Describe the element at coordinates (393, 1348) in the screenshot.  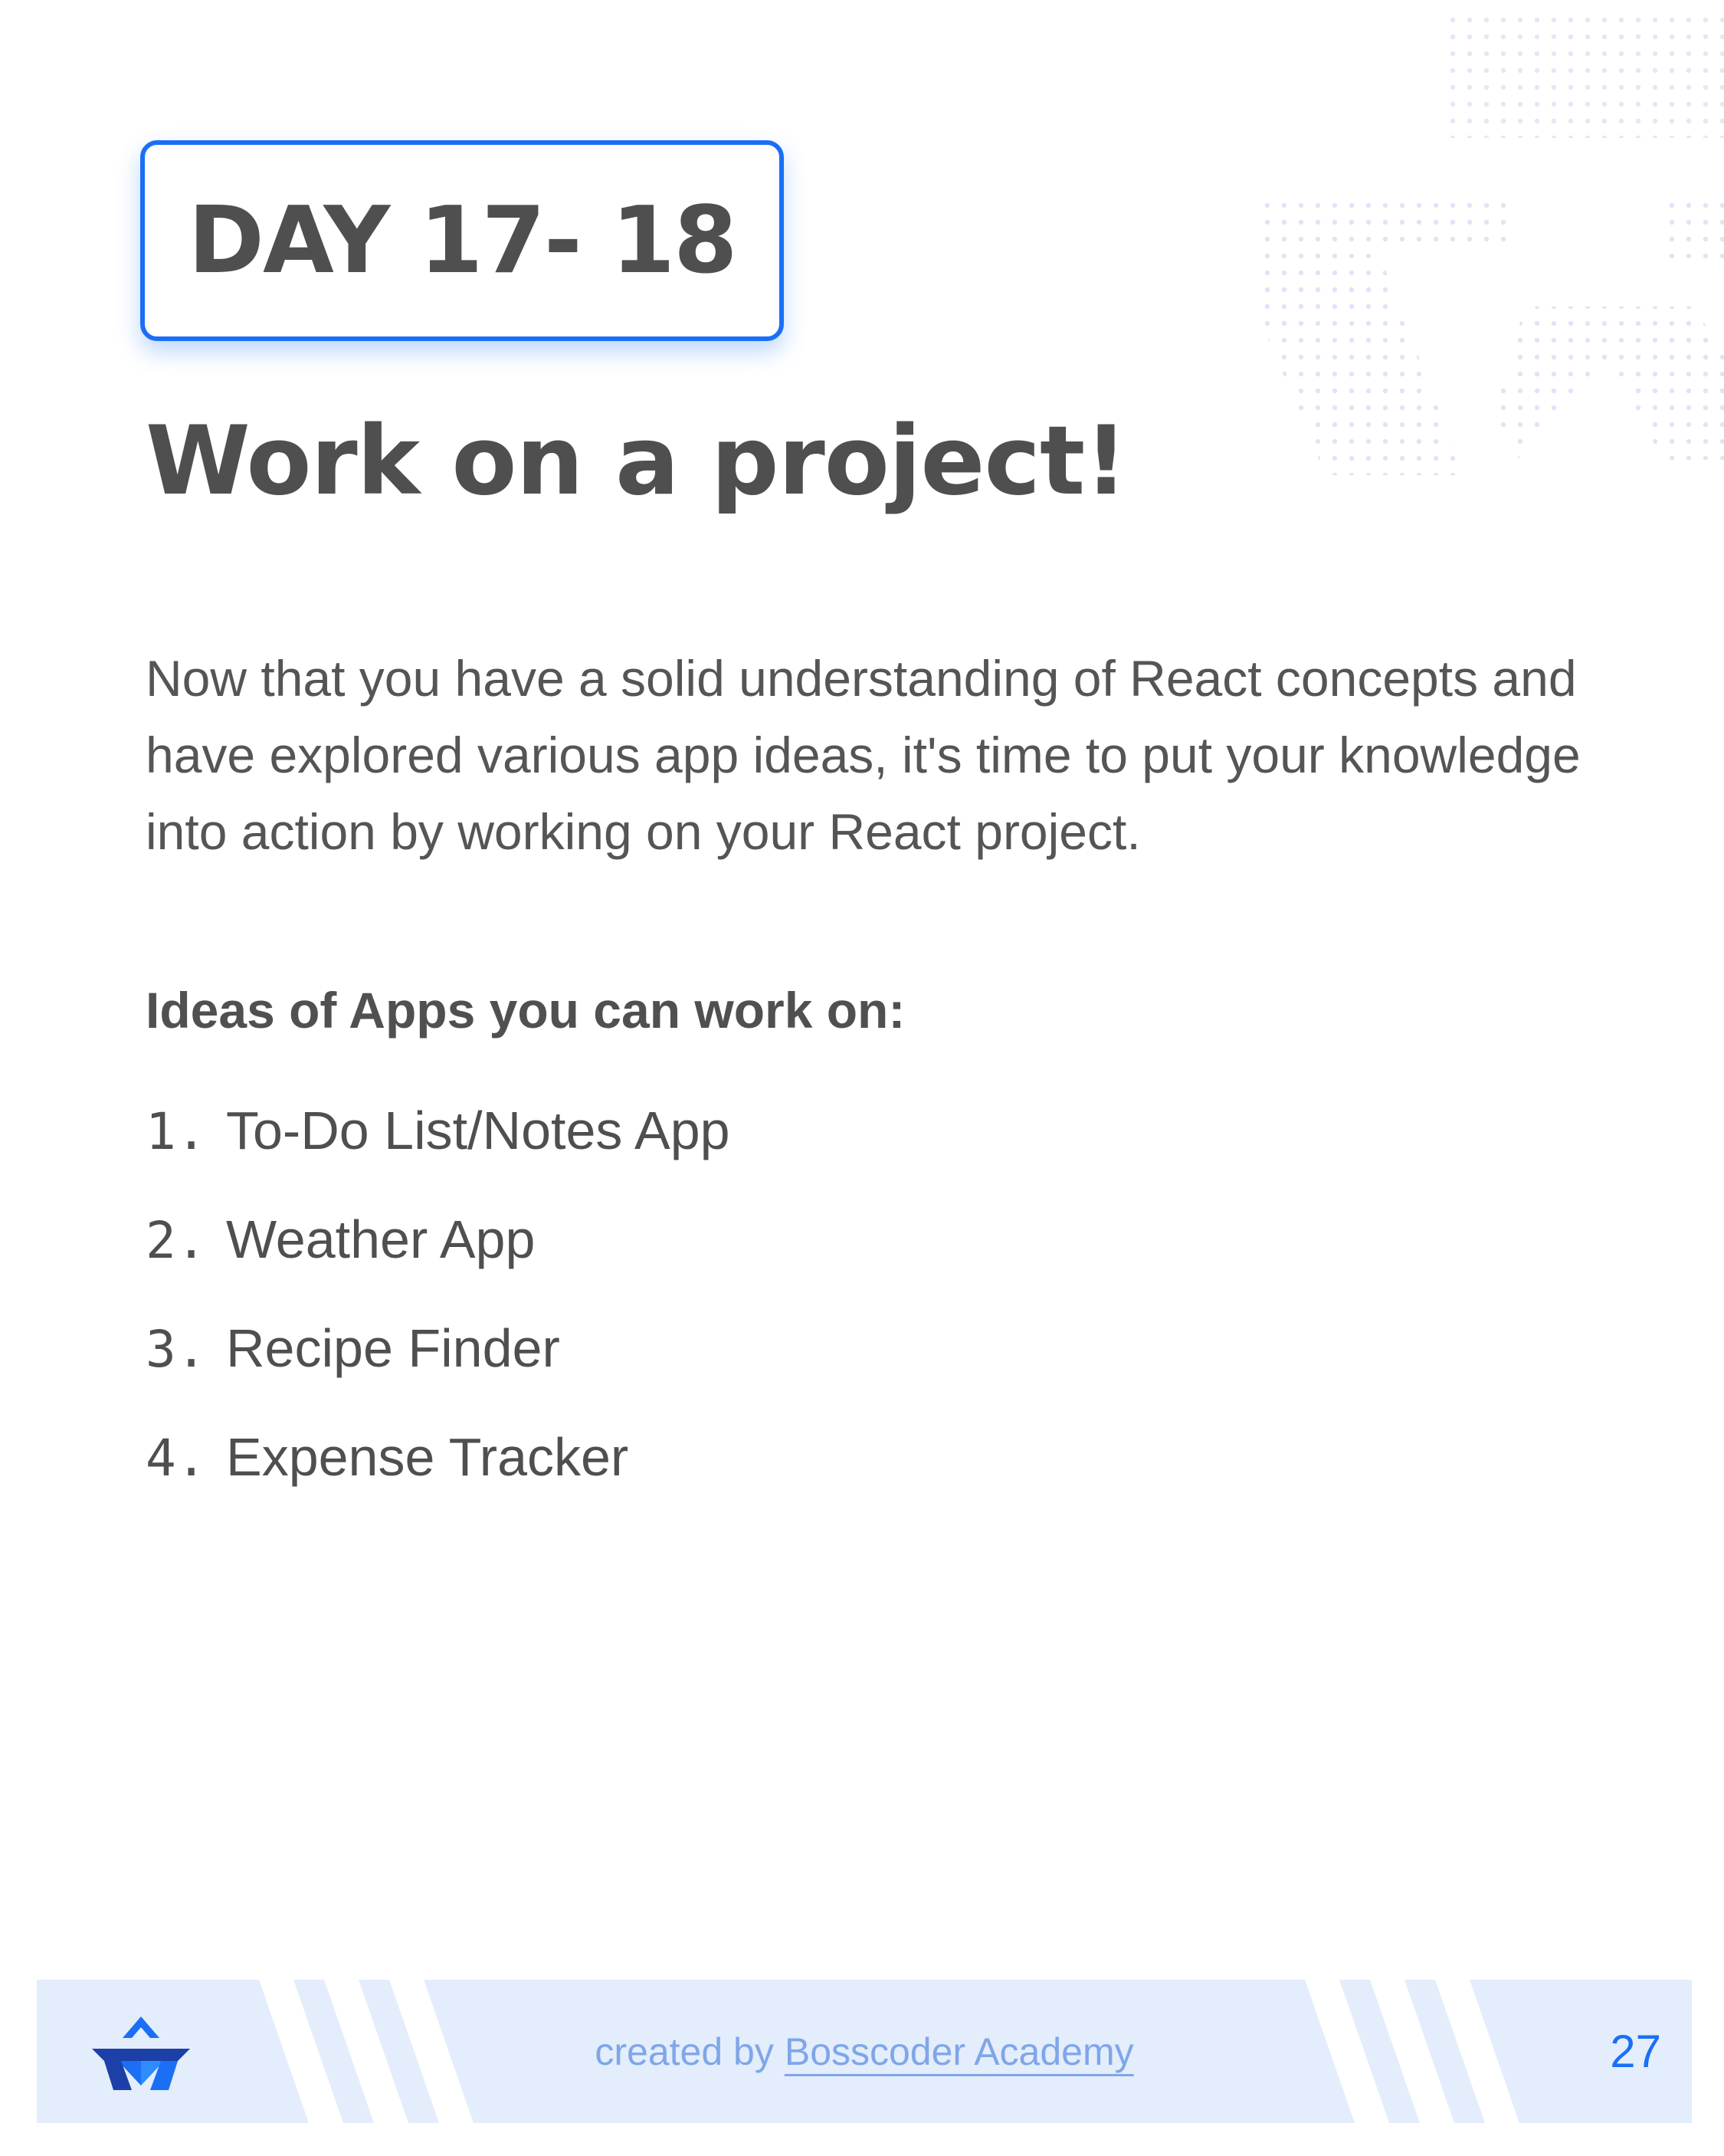
I see `list-item-label: Recipe Finder` at that location.